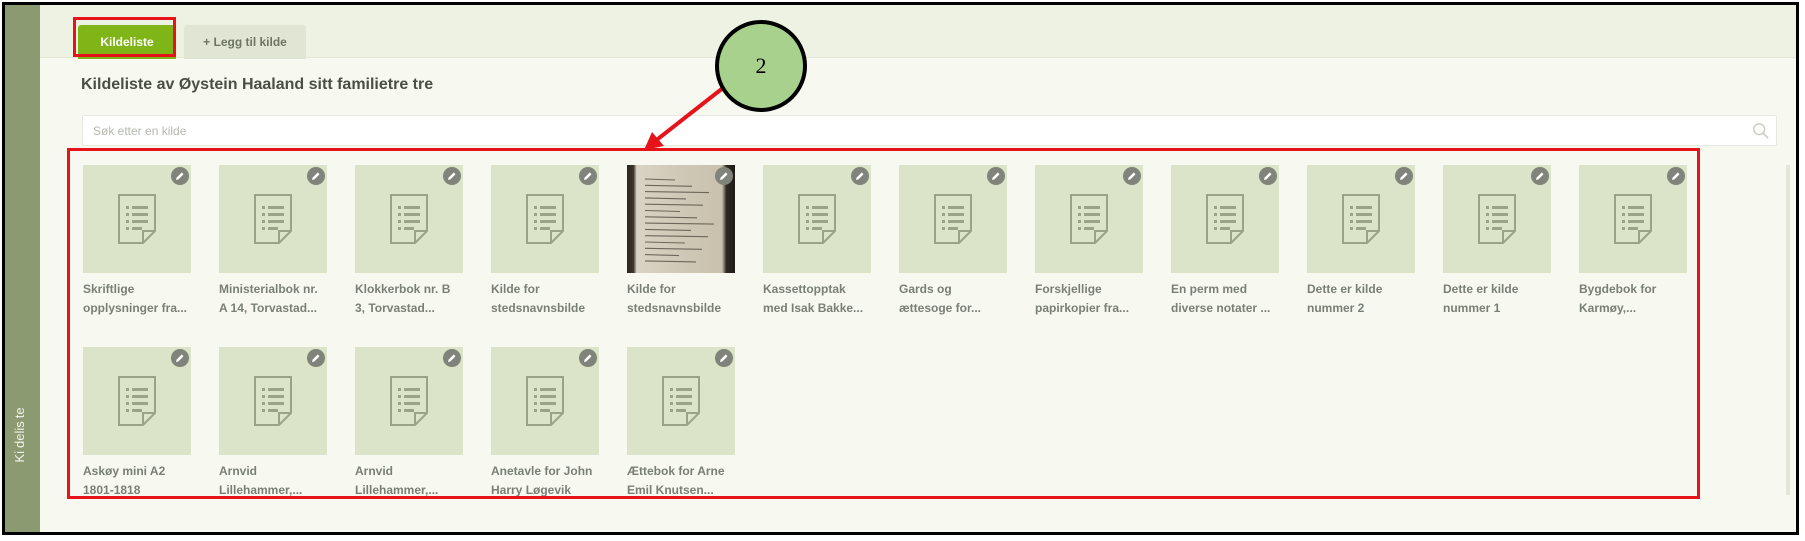  I want to click on source-title-line: Dette er kilde, so click(1481, 289).